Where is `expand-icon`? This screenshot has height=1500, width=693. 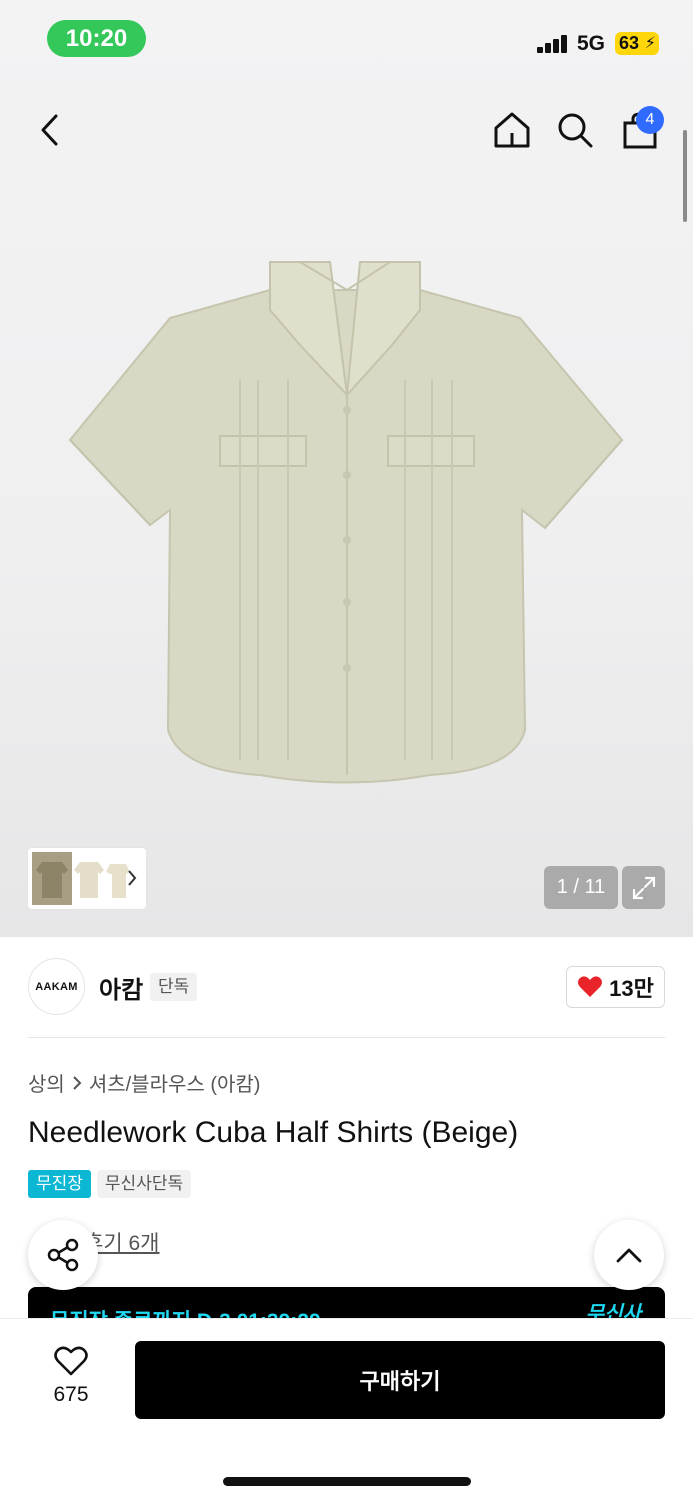 expand-icon is located at coordinates (643, 887).